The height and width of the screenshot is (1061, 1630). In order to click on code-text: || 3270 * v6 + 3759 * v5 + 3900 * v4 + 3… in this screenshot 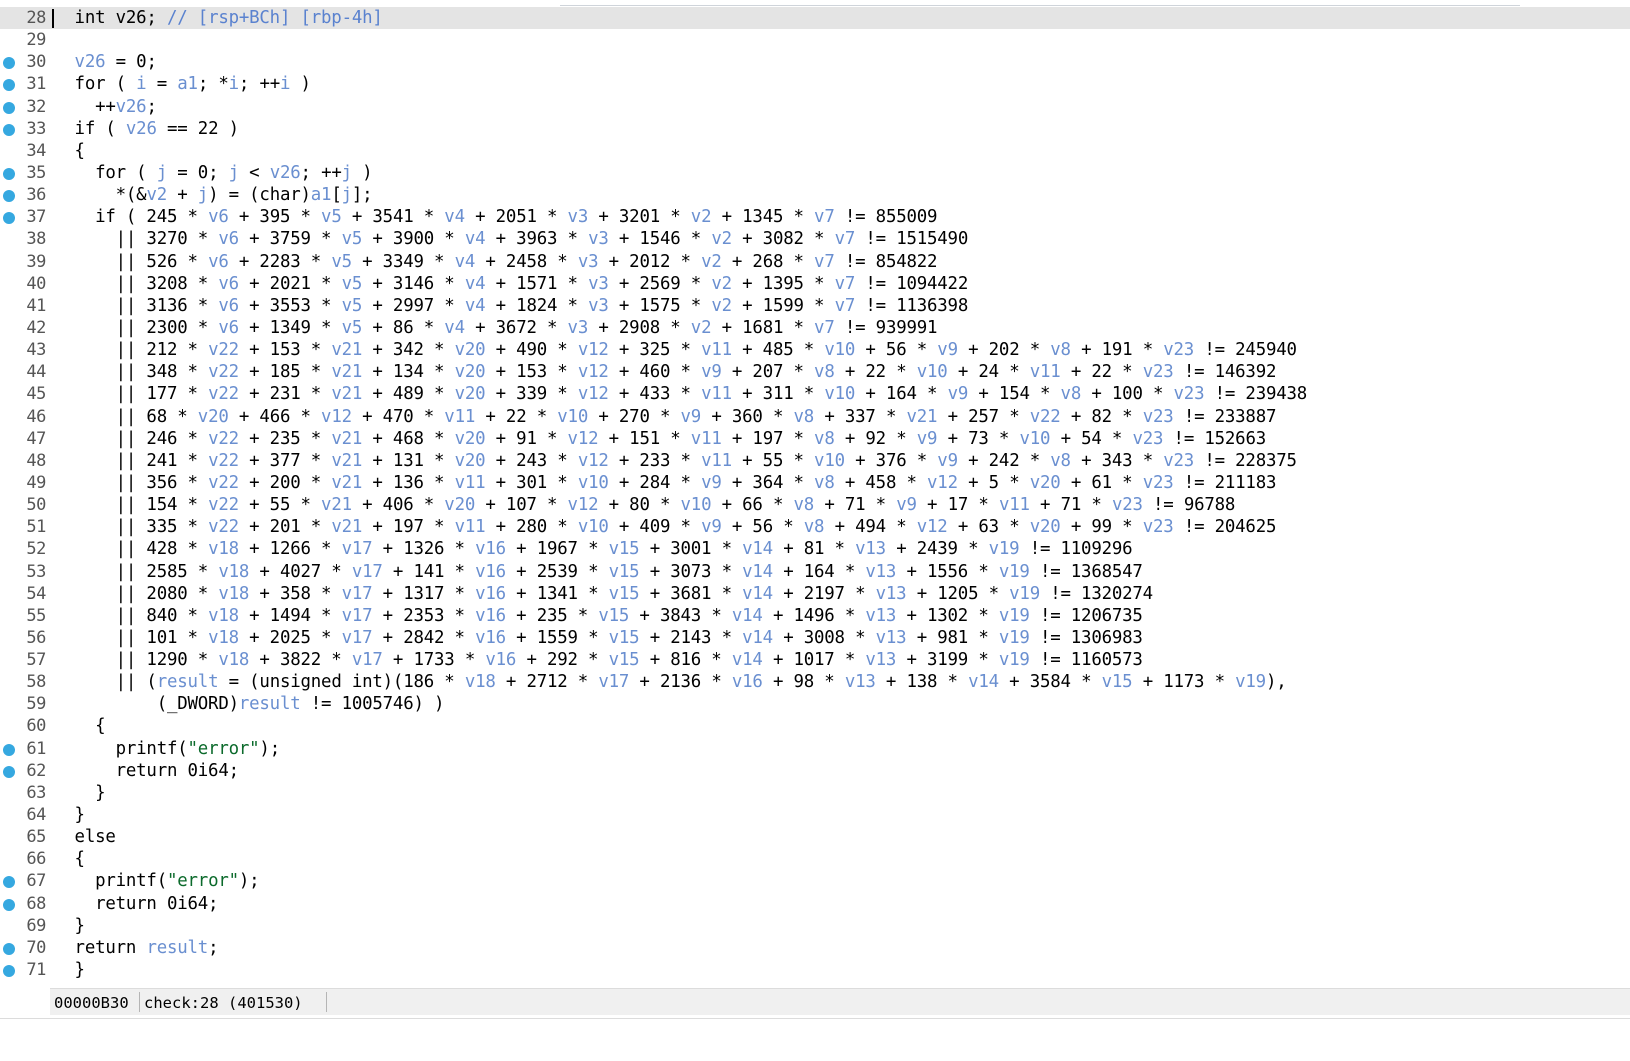, I will do `click(511, 239)`.